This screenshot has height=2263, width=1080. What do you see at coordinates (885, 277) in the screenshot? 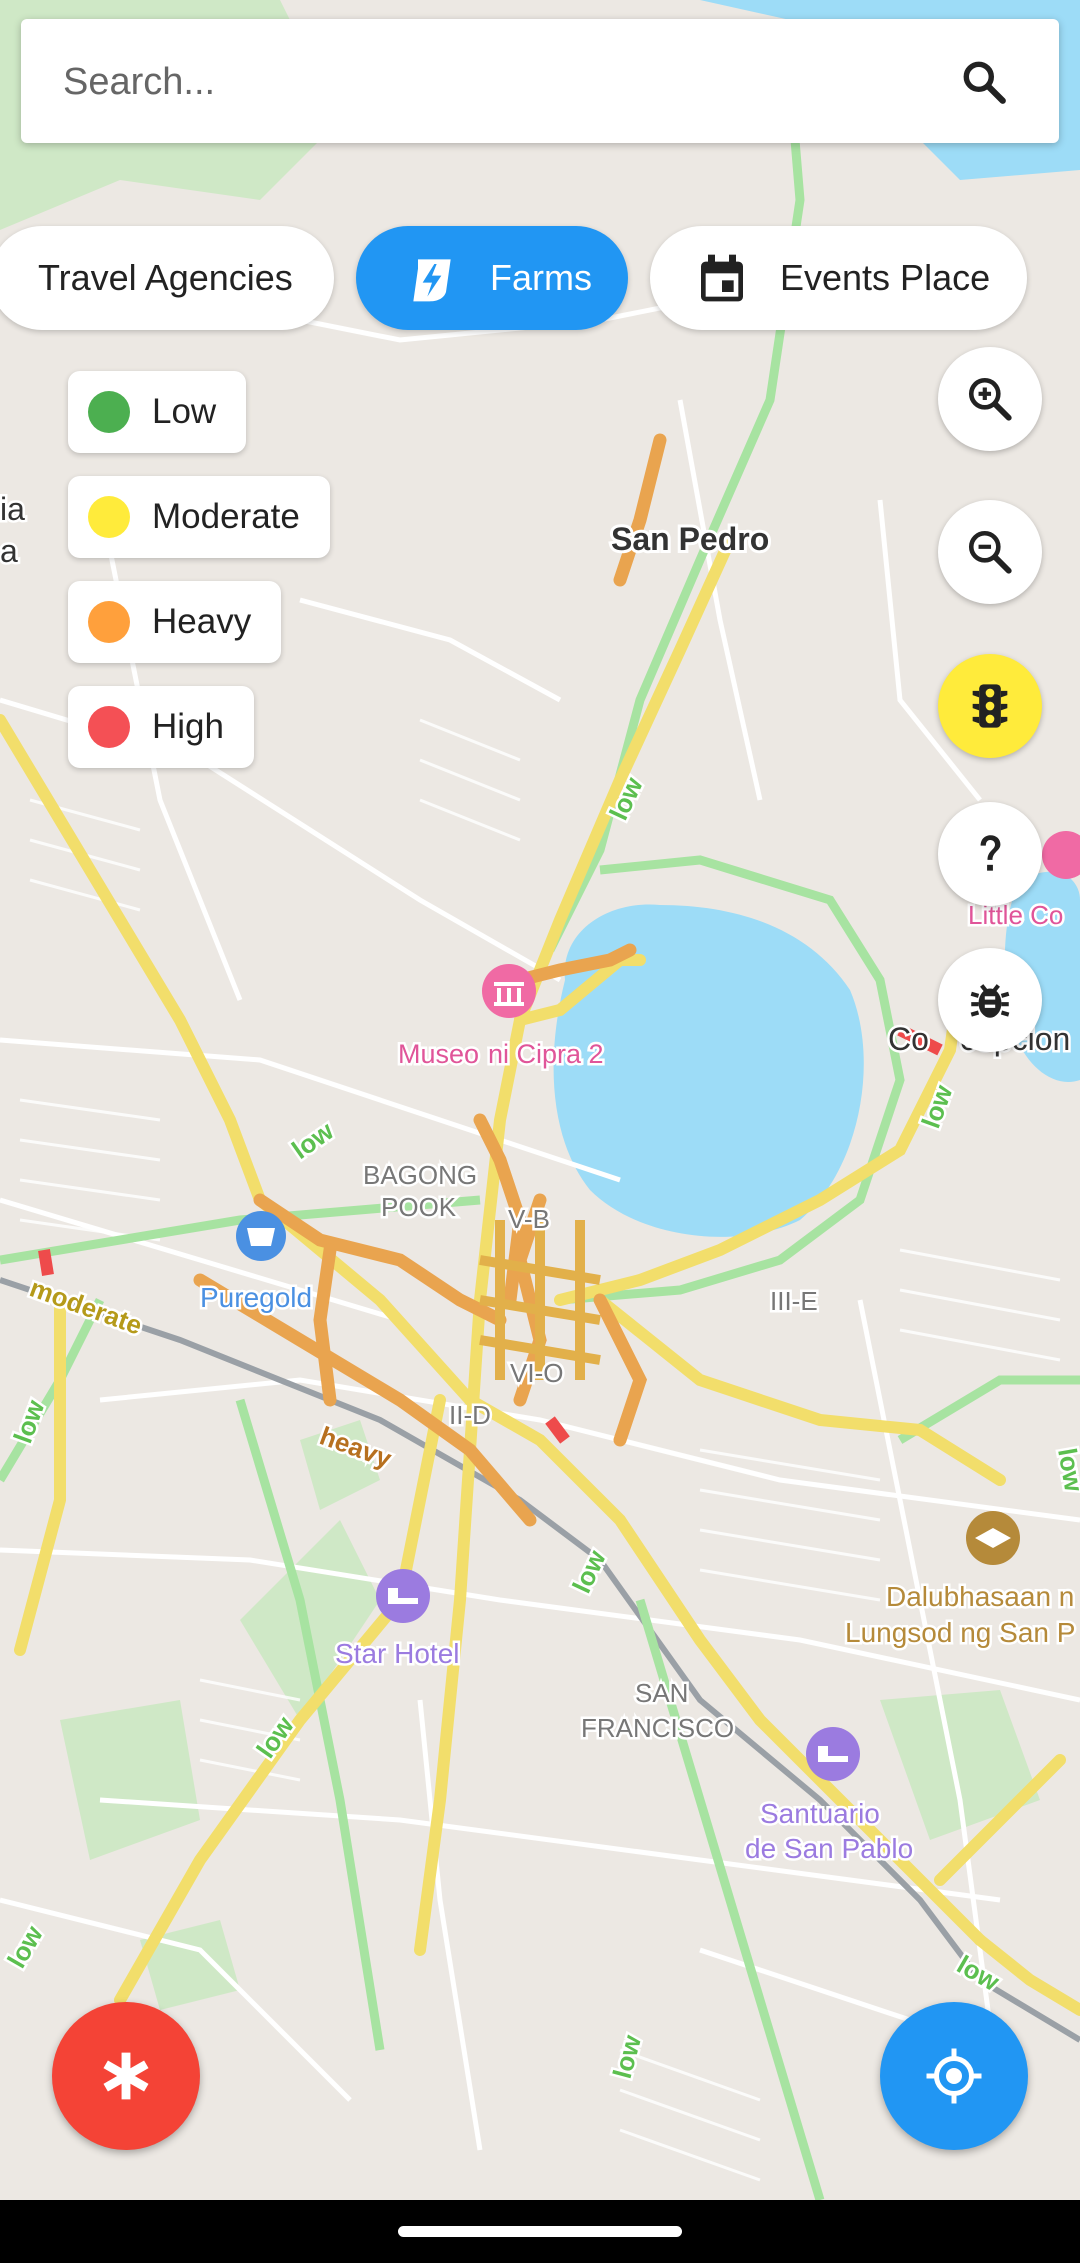
I see `chip-events-place-label: Events Place` at bounding box center [885, 277].